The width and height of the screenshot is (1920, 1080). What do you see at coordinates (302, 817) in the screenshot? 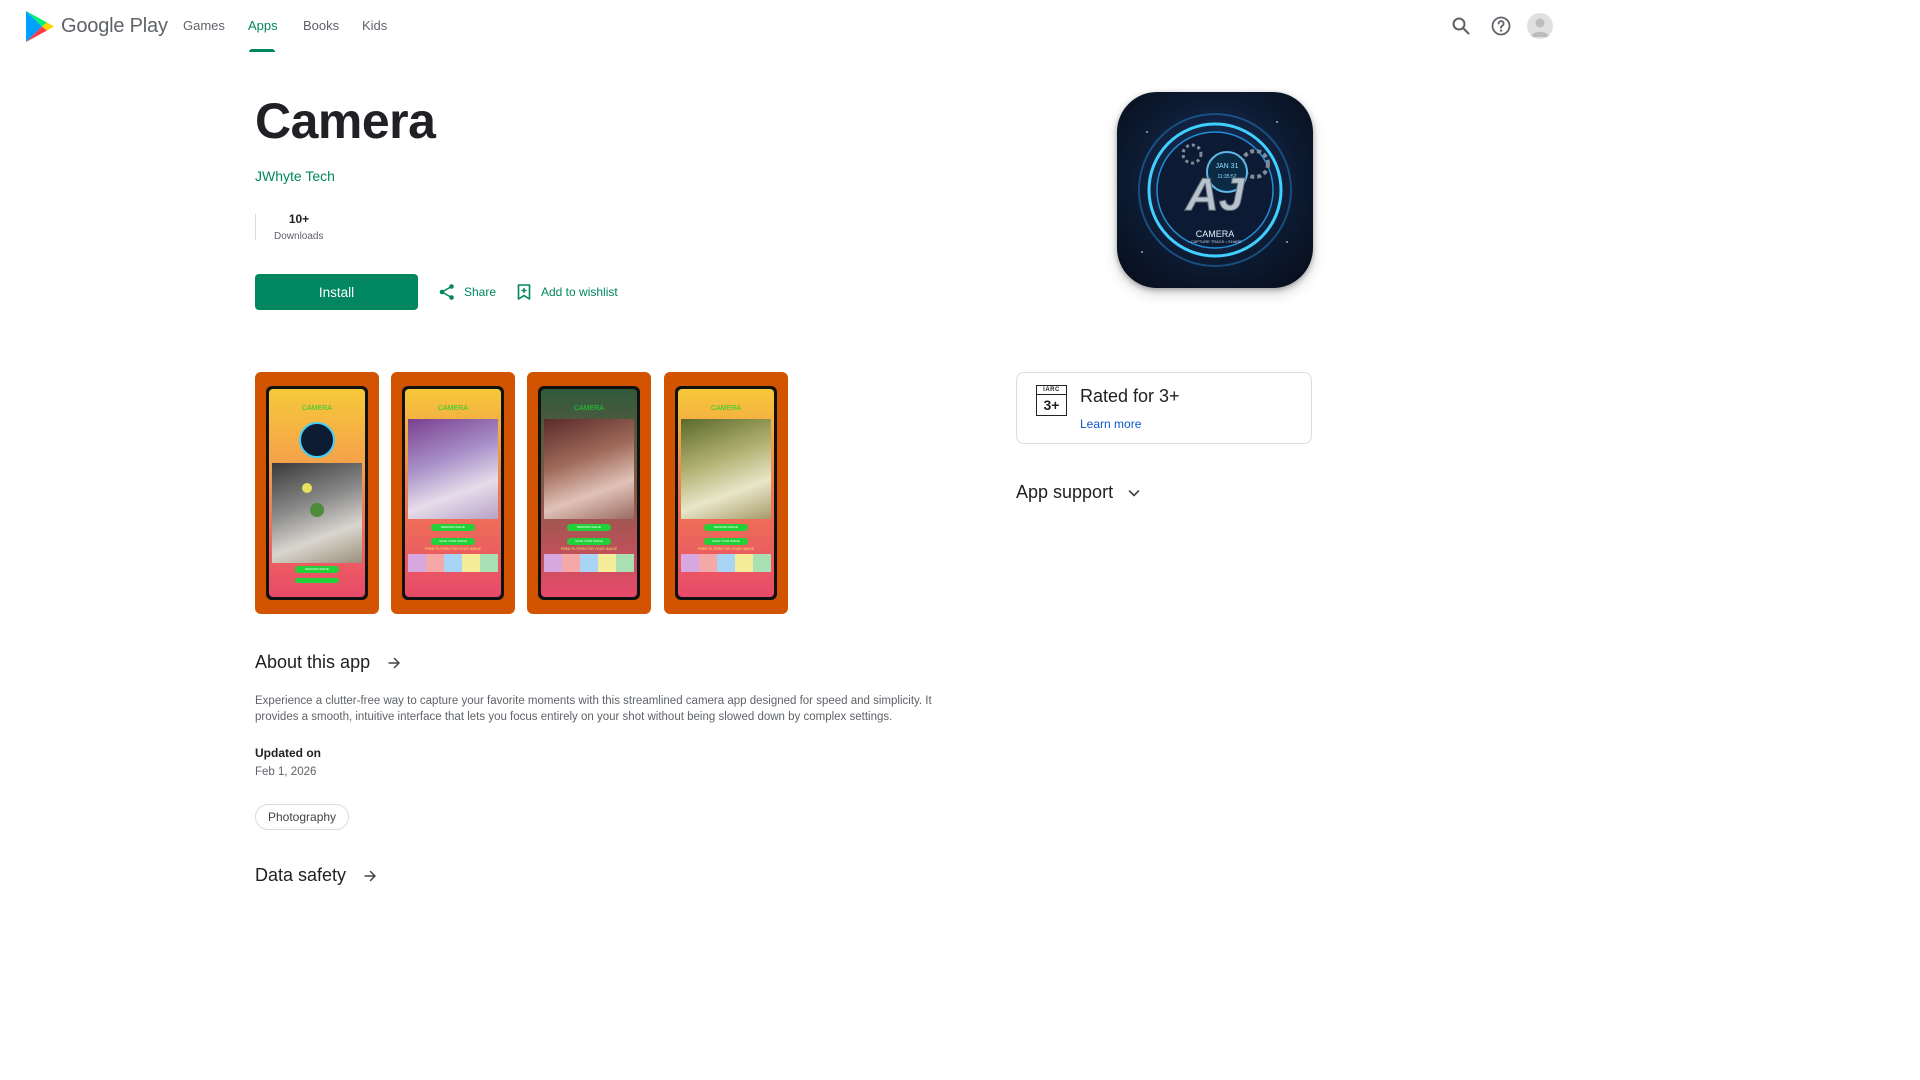
I see `category-chip: Photography` at bounding box center [302, 817].